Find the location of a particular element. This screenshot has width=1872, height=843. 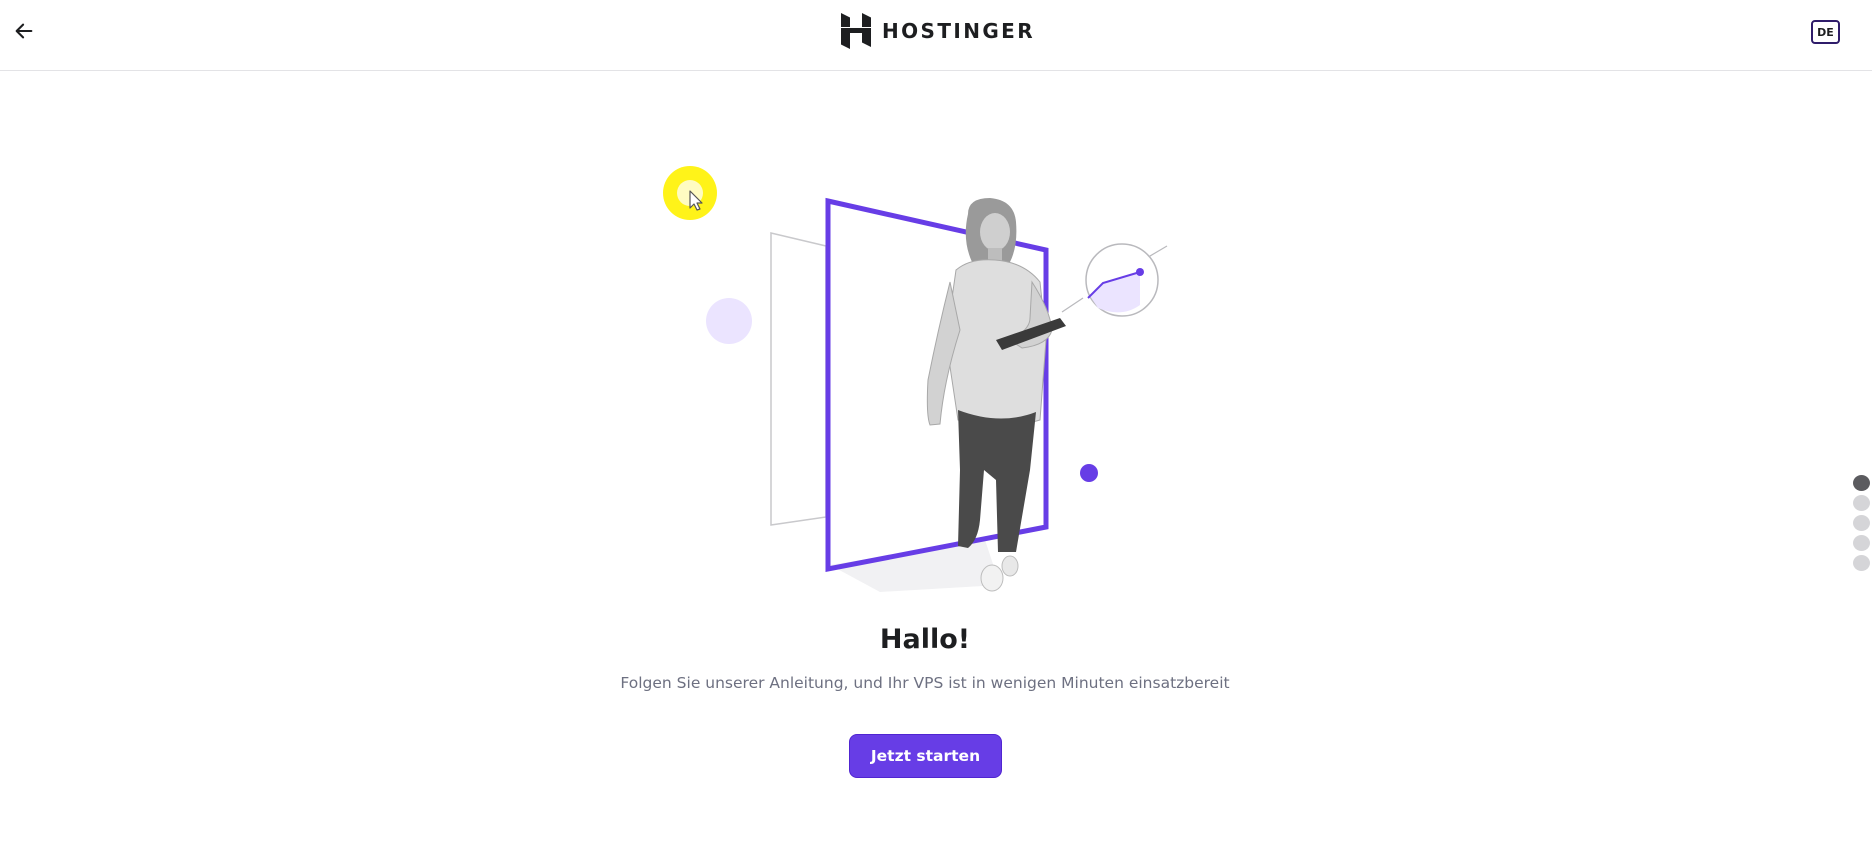

woman-figure is located at coordinates (996, 395).